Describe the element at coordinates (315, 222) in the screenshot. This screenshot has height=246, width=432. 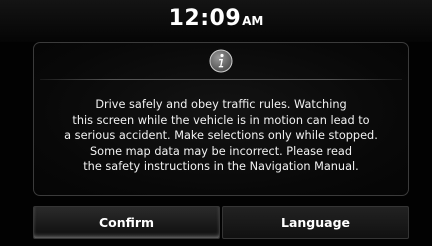
I see `language-button: Language` at that location.